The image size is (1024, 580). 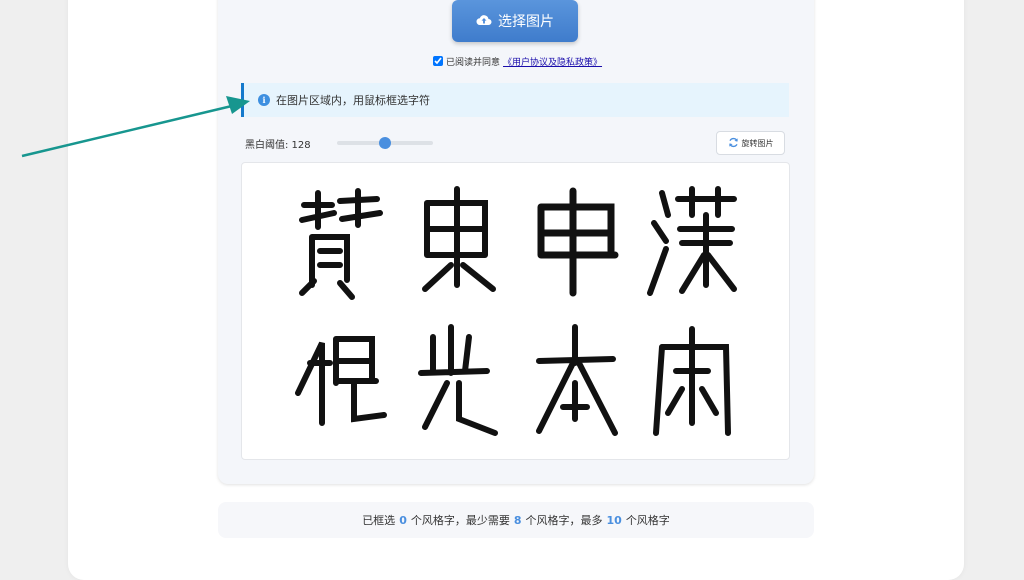 What do you see at coordinates (353, 100) in the screenshot?
I see `info-text: 在图片区域内，用鼠标框选字符` at bounding box center [353, 100].